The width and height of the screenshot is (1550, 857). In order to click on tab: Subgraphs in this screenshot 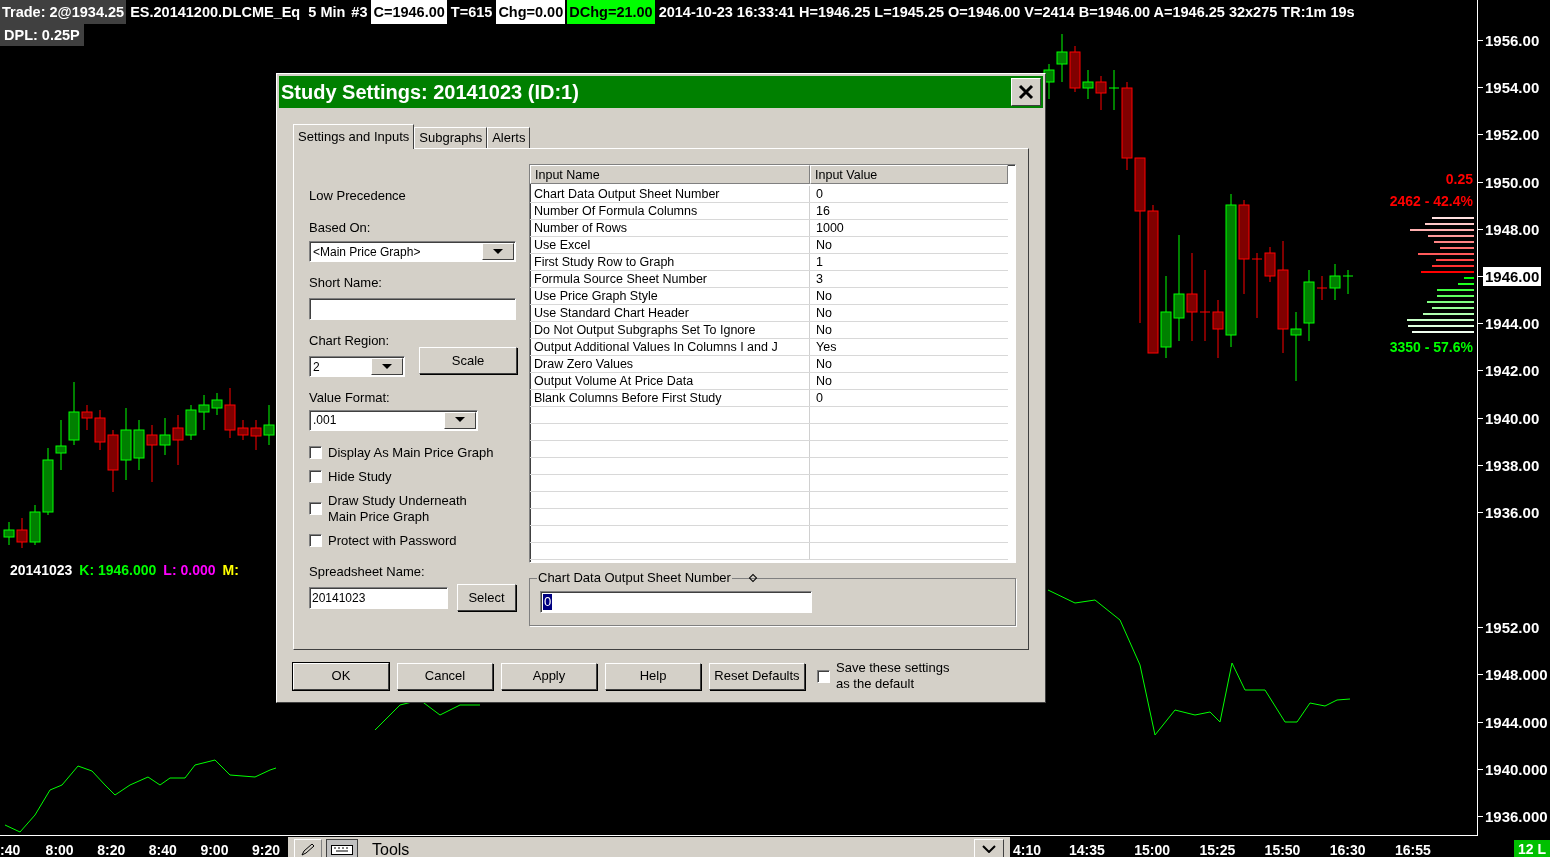, I will do `click(451, 137)`.